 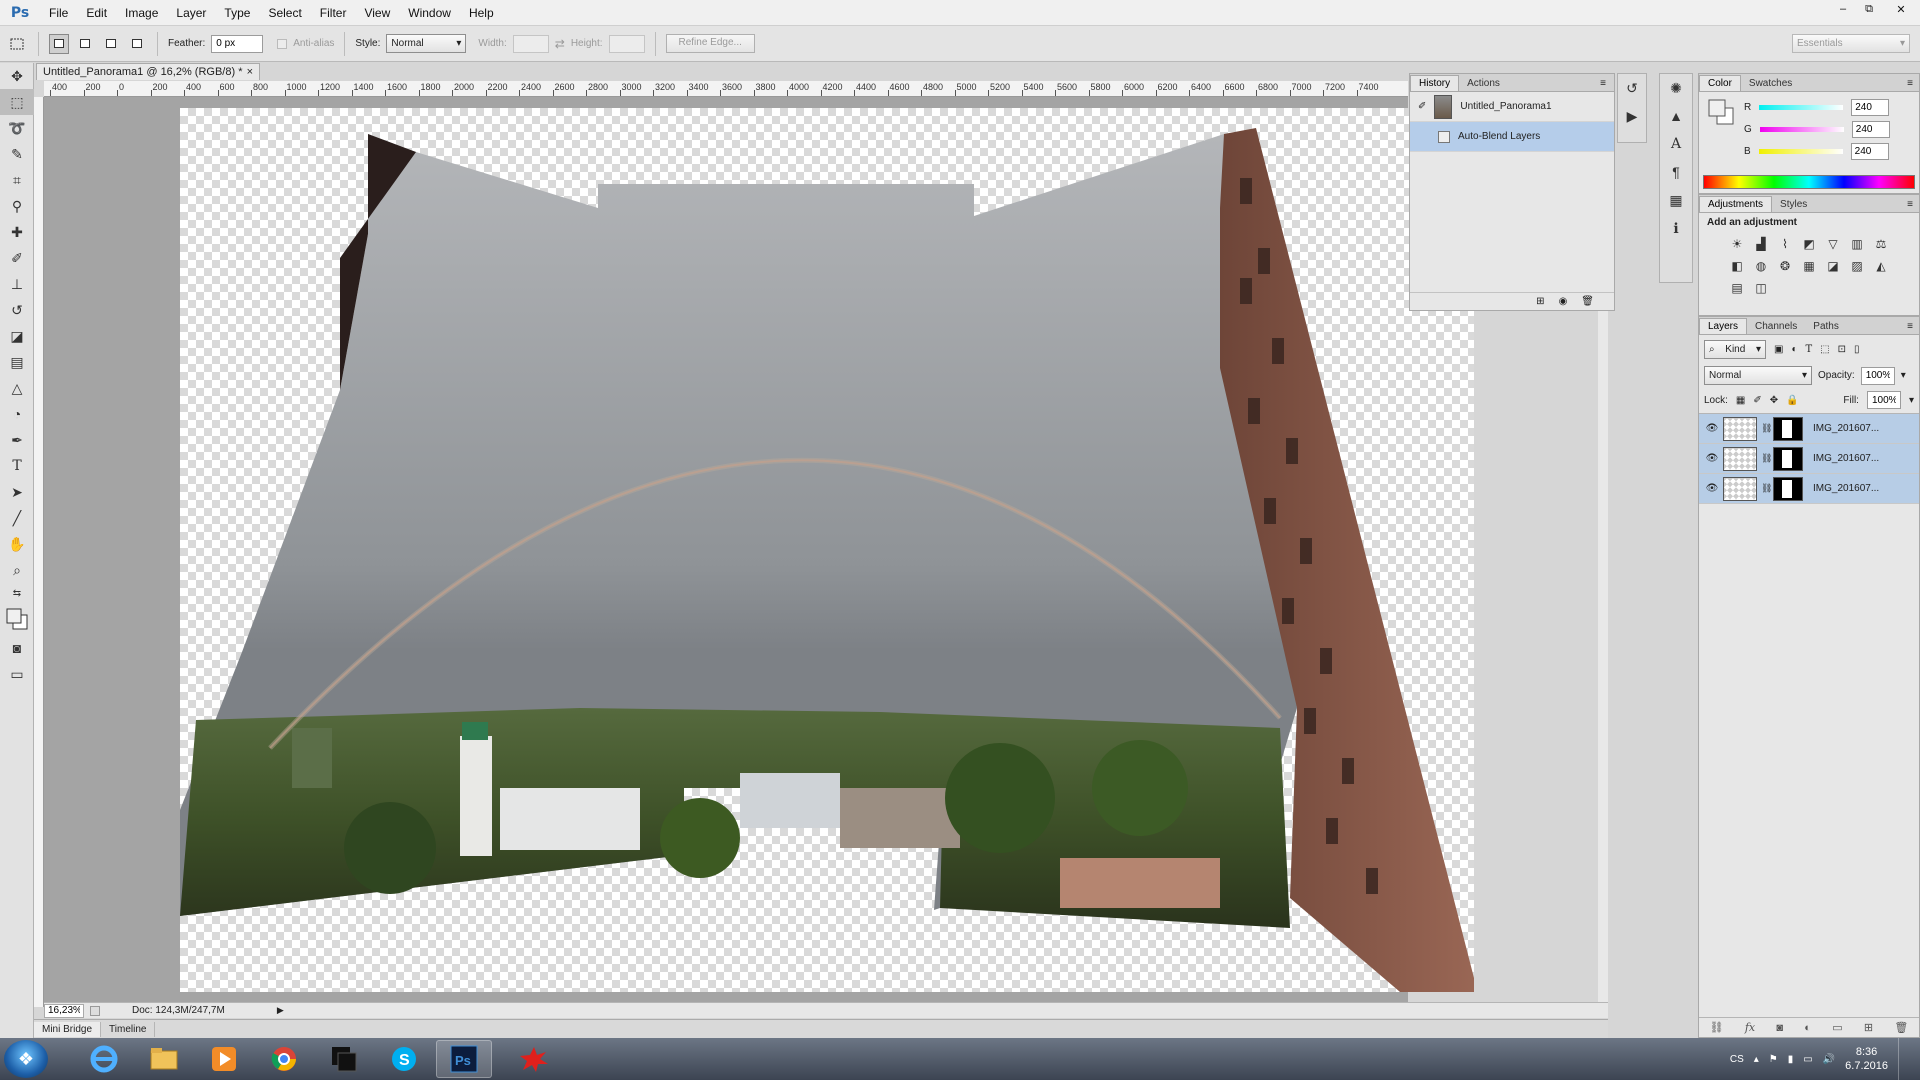 What do you see at coordinates (1842, 349) in the screenshot?
I see `filter-smart-object-icon: ⊡` at bounding box center [1842, 349].